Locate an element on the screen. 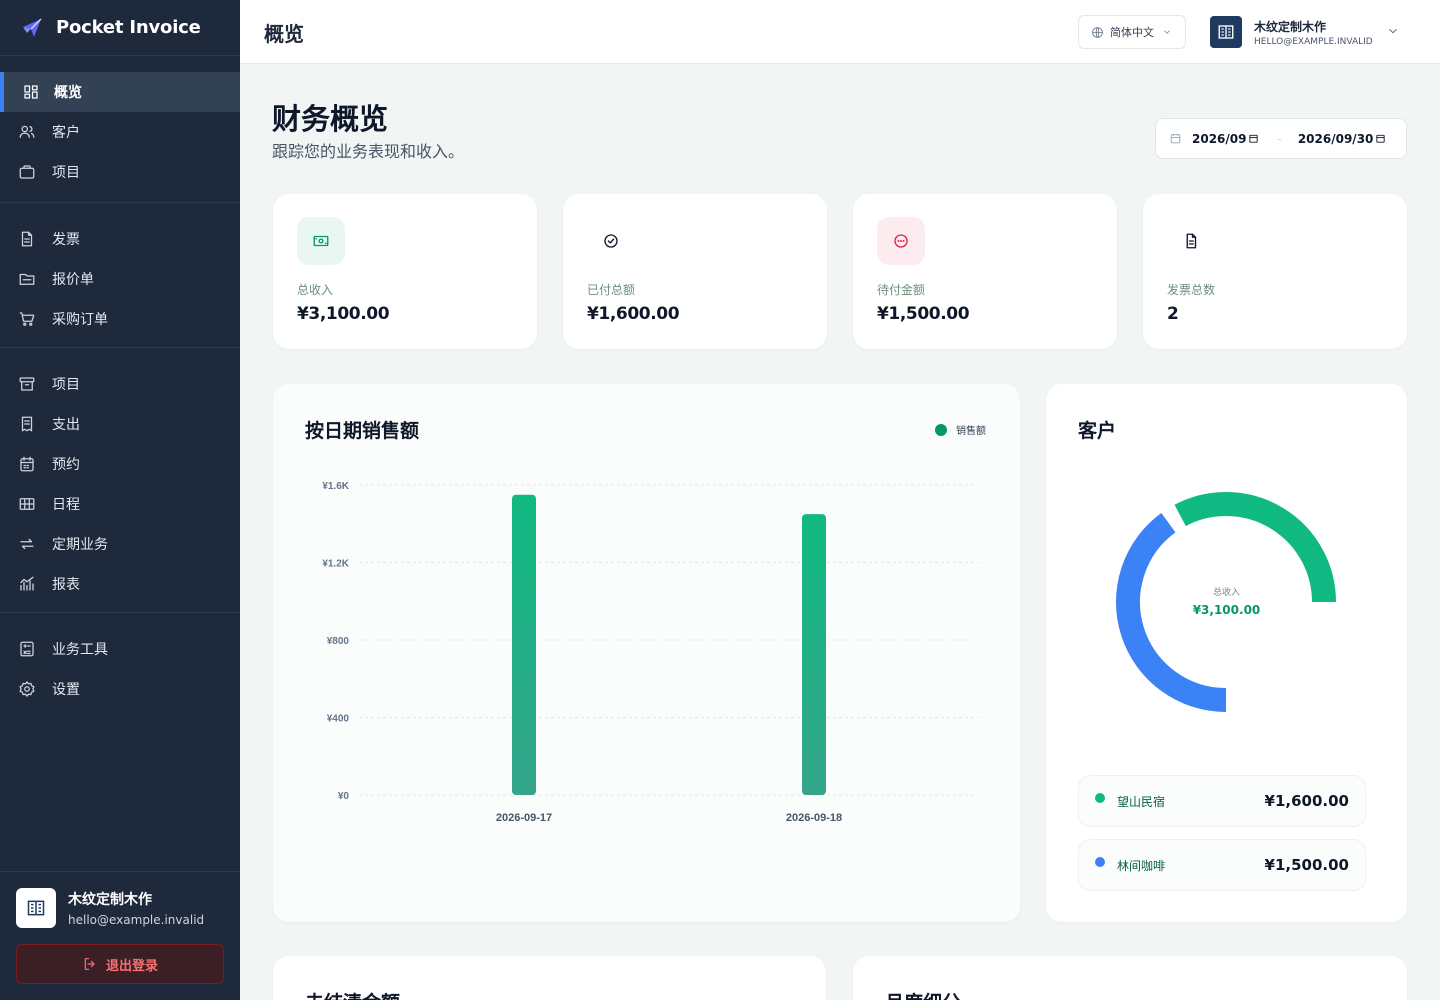 The width and height of the screenshot is (1440, 1000). sidebar-item-label: 日程 is located at coordinates (66, 505).